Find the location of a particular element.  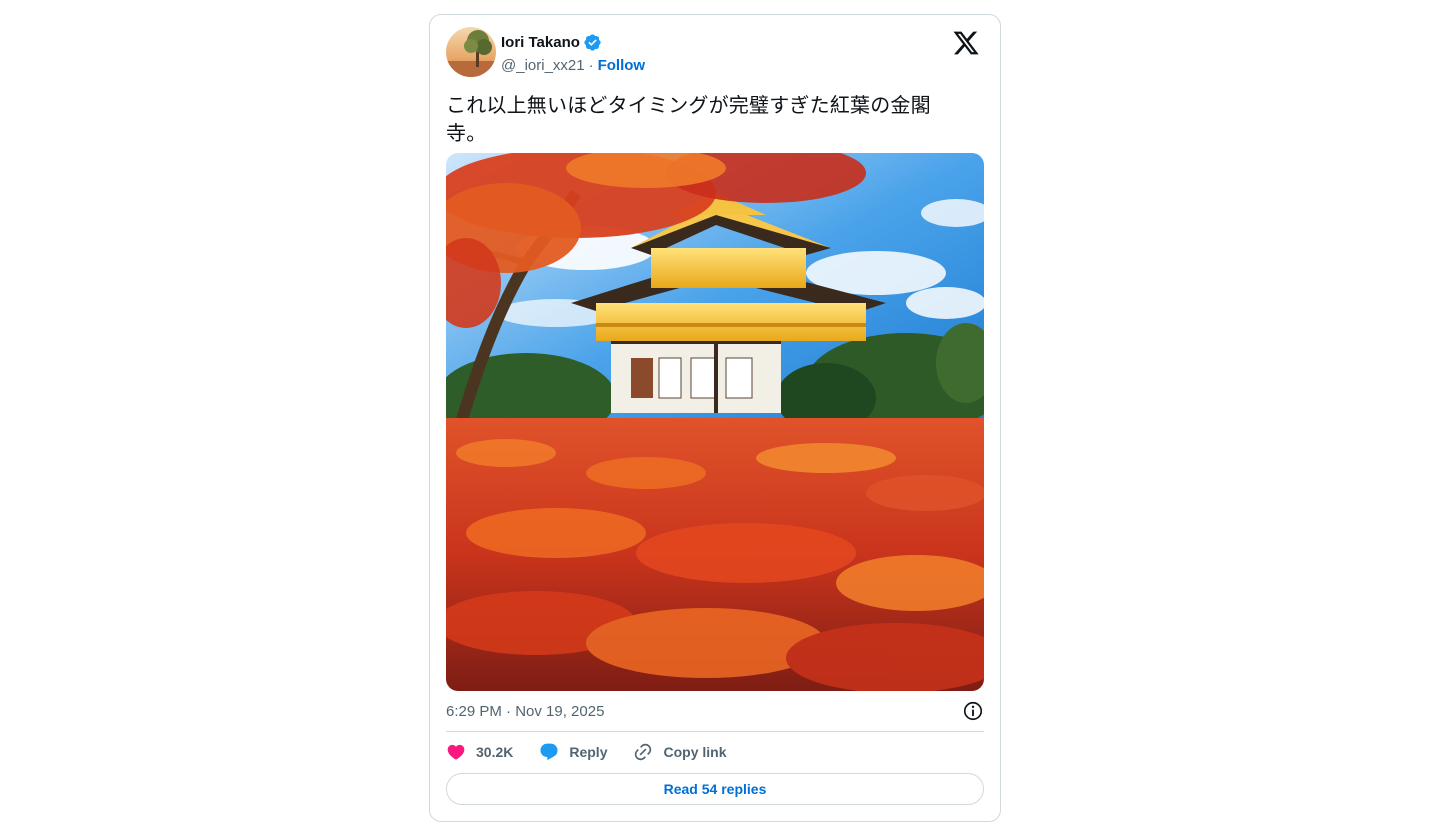

link-icon is located at coordinates (643, 752).